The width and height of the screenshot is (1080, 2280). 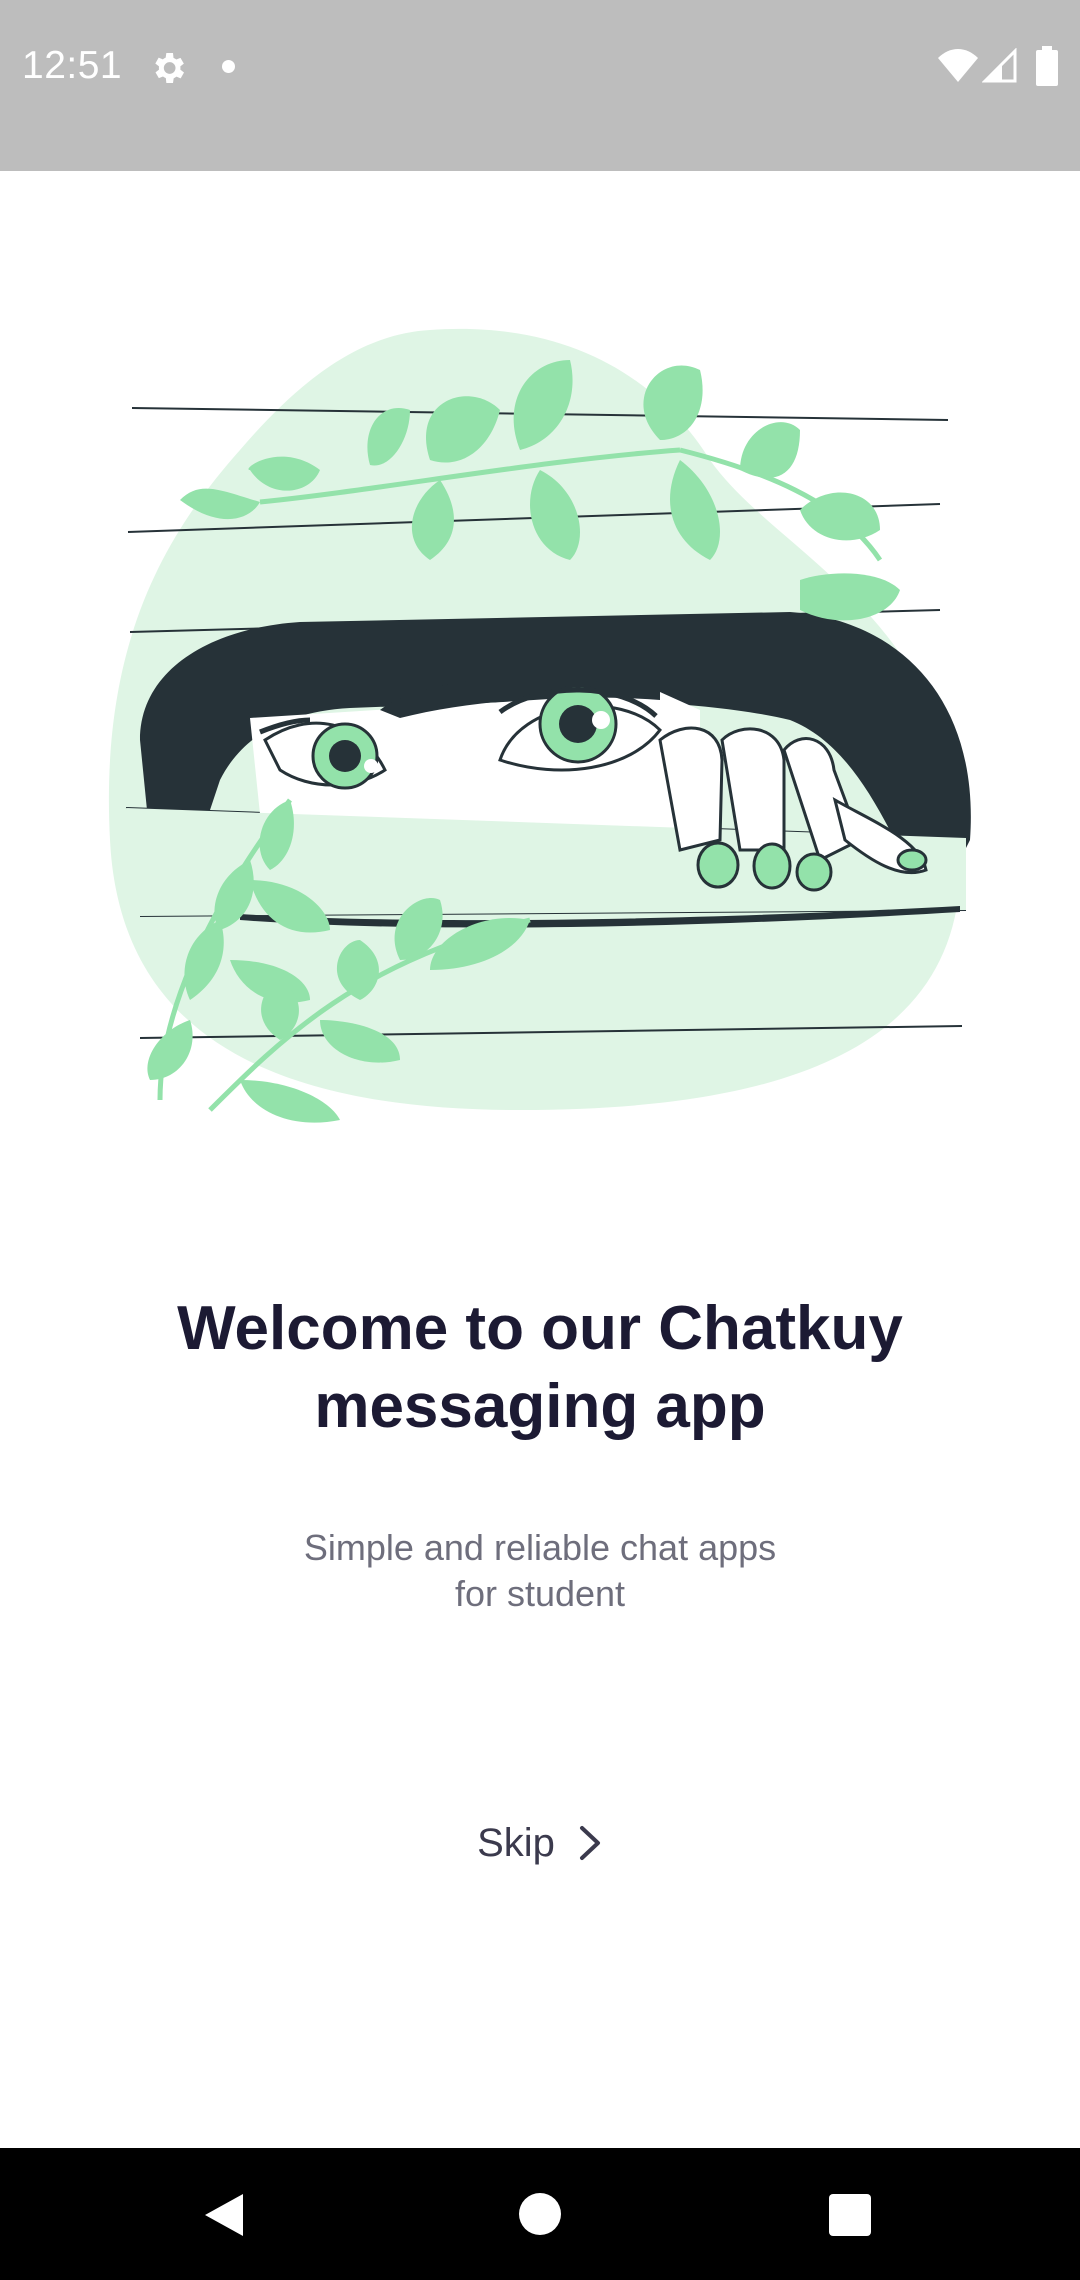 What do you see at coordinates (589, 1843) in the screenshot?
I see `chevron-right-icon` at bounding box center [589, 1843].